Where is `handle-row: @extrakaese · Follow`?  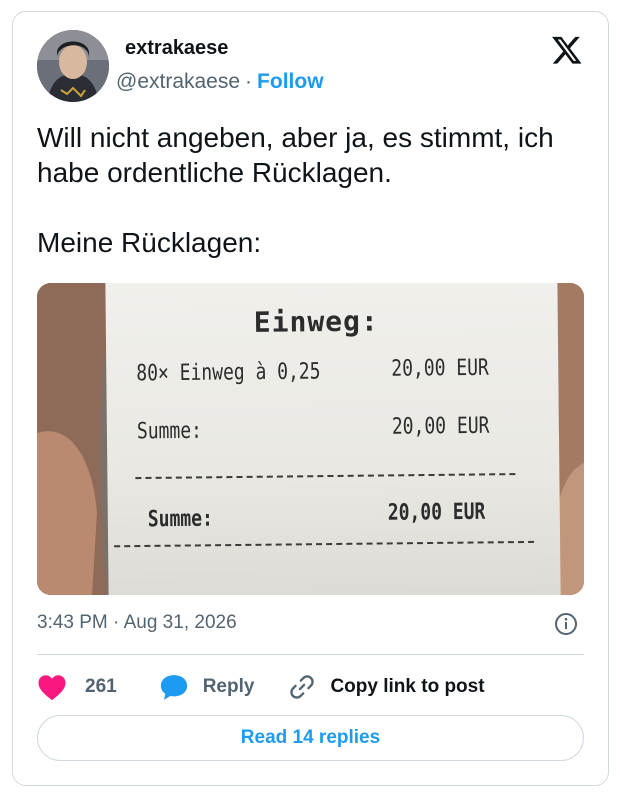
handle-row: @extrakaese · Follow is located at coordinates (220, 82).